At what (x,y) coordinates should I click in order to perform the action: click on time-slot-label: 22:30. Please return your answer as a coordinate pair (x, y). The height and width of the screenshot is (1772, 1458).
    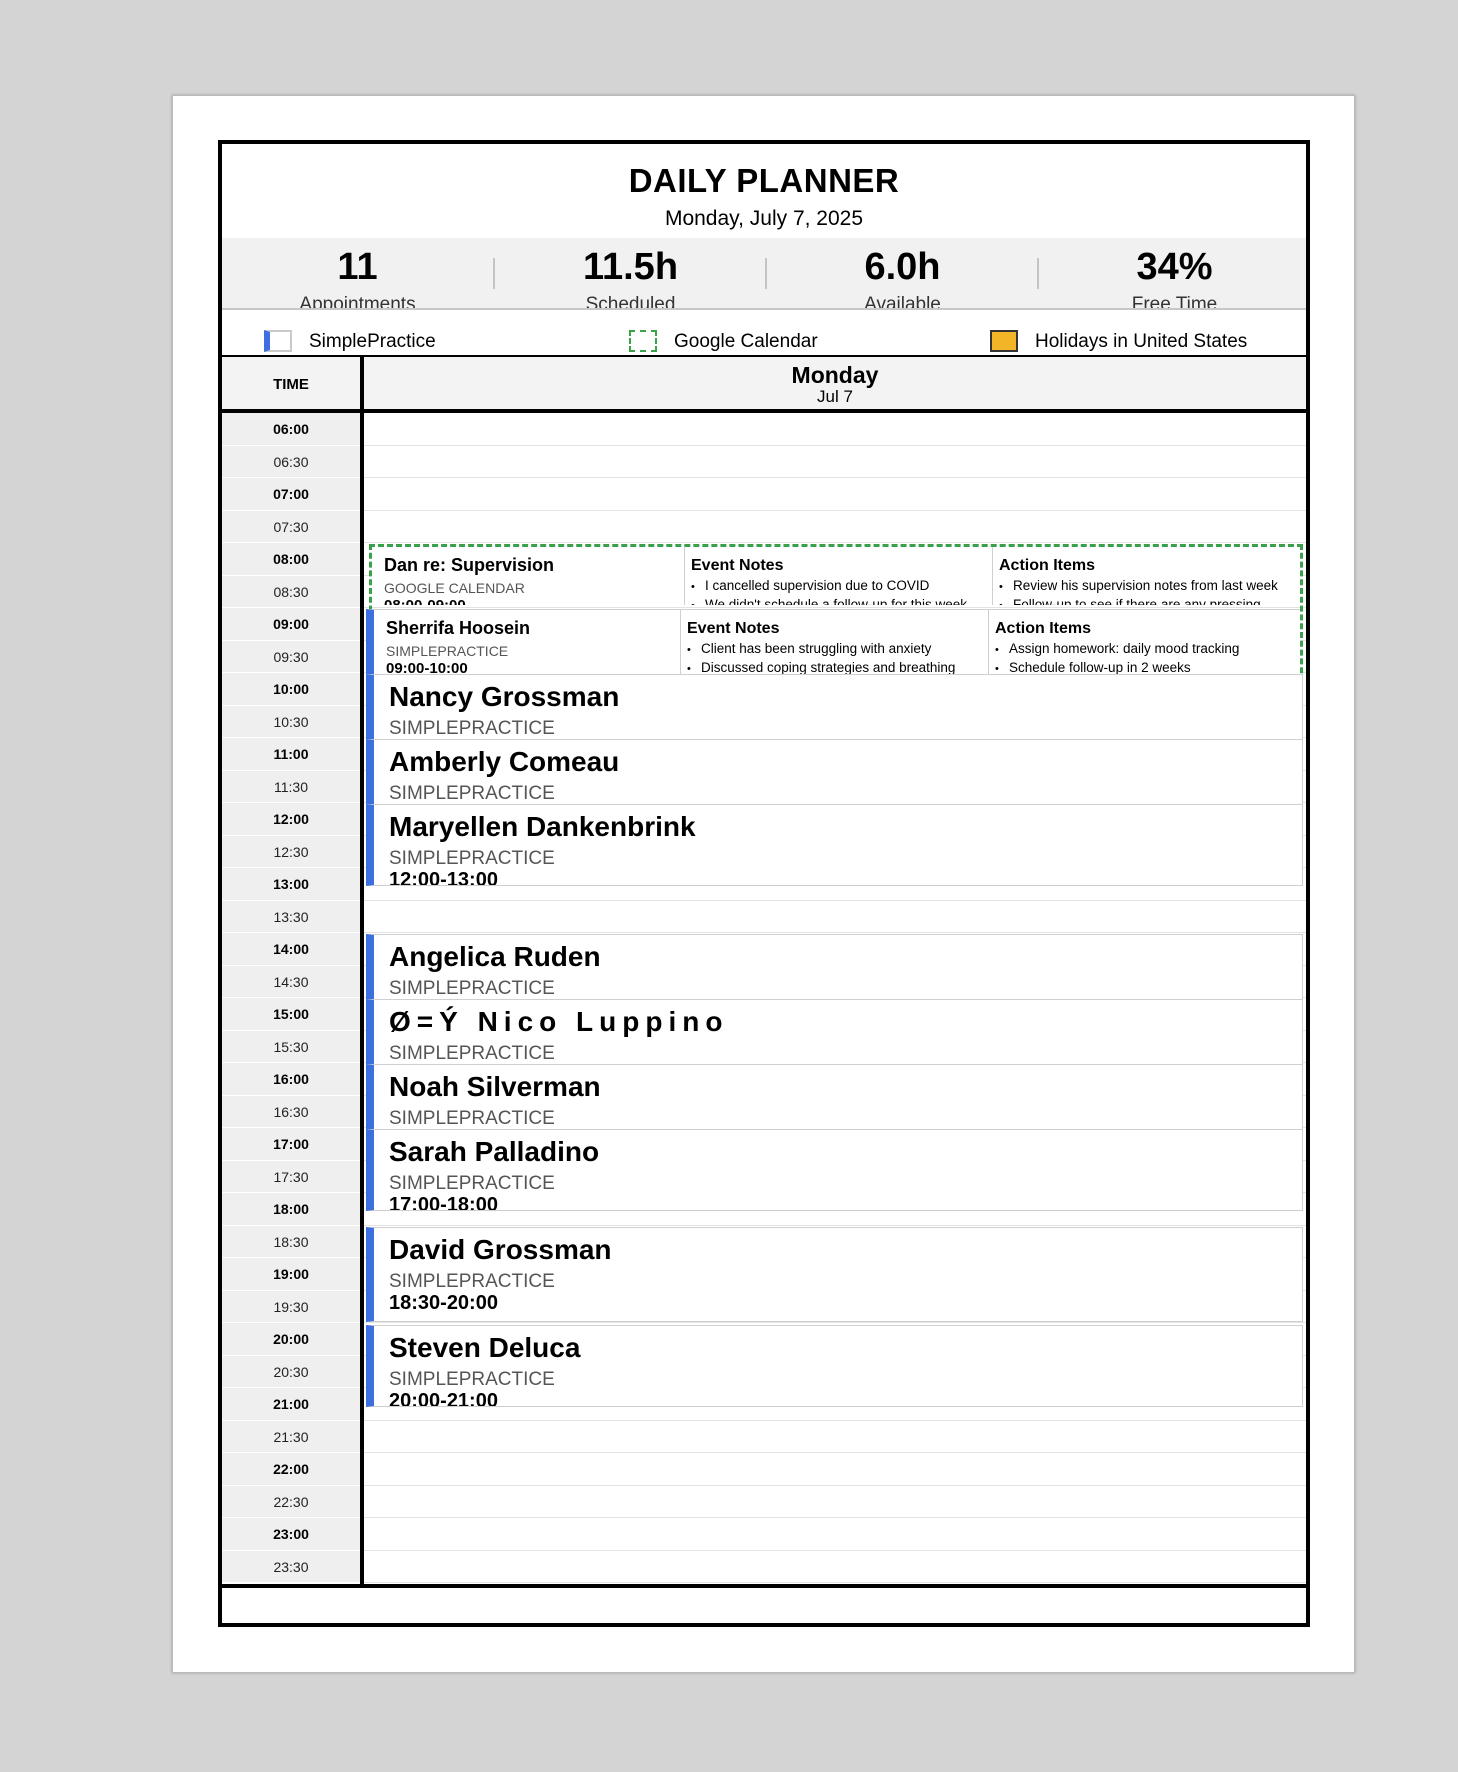
    Looking at the image, I should click on (291, 1501).